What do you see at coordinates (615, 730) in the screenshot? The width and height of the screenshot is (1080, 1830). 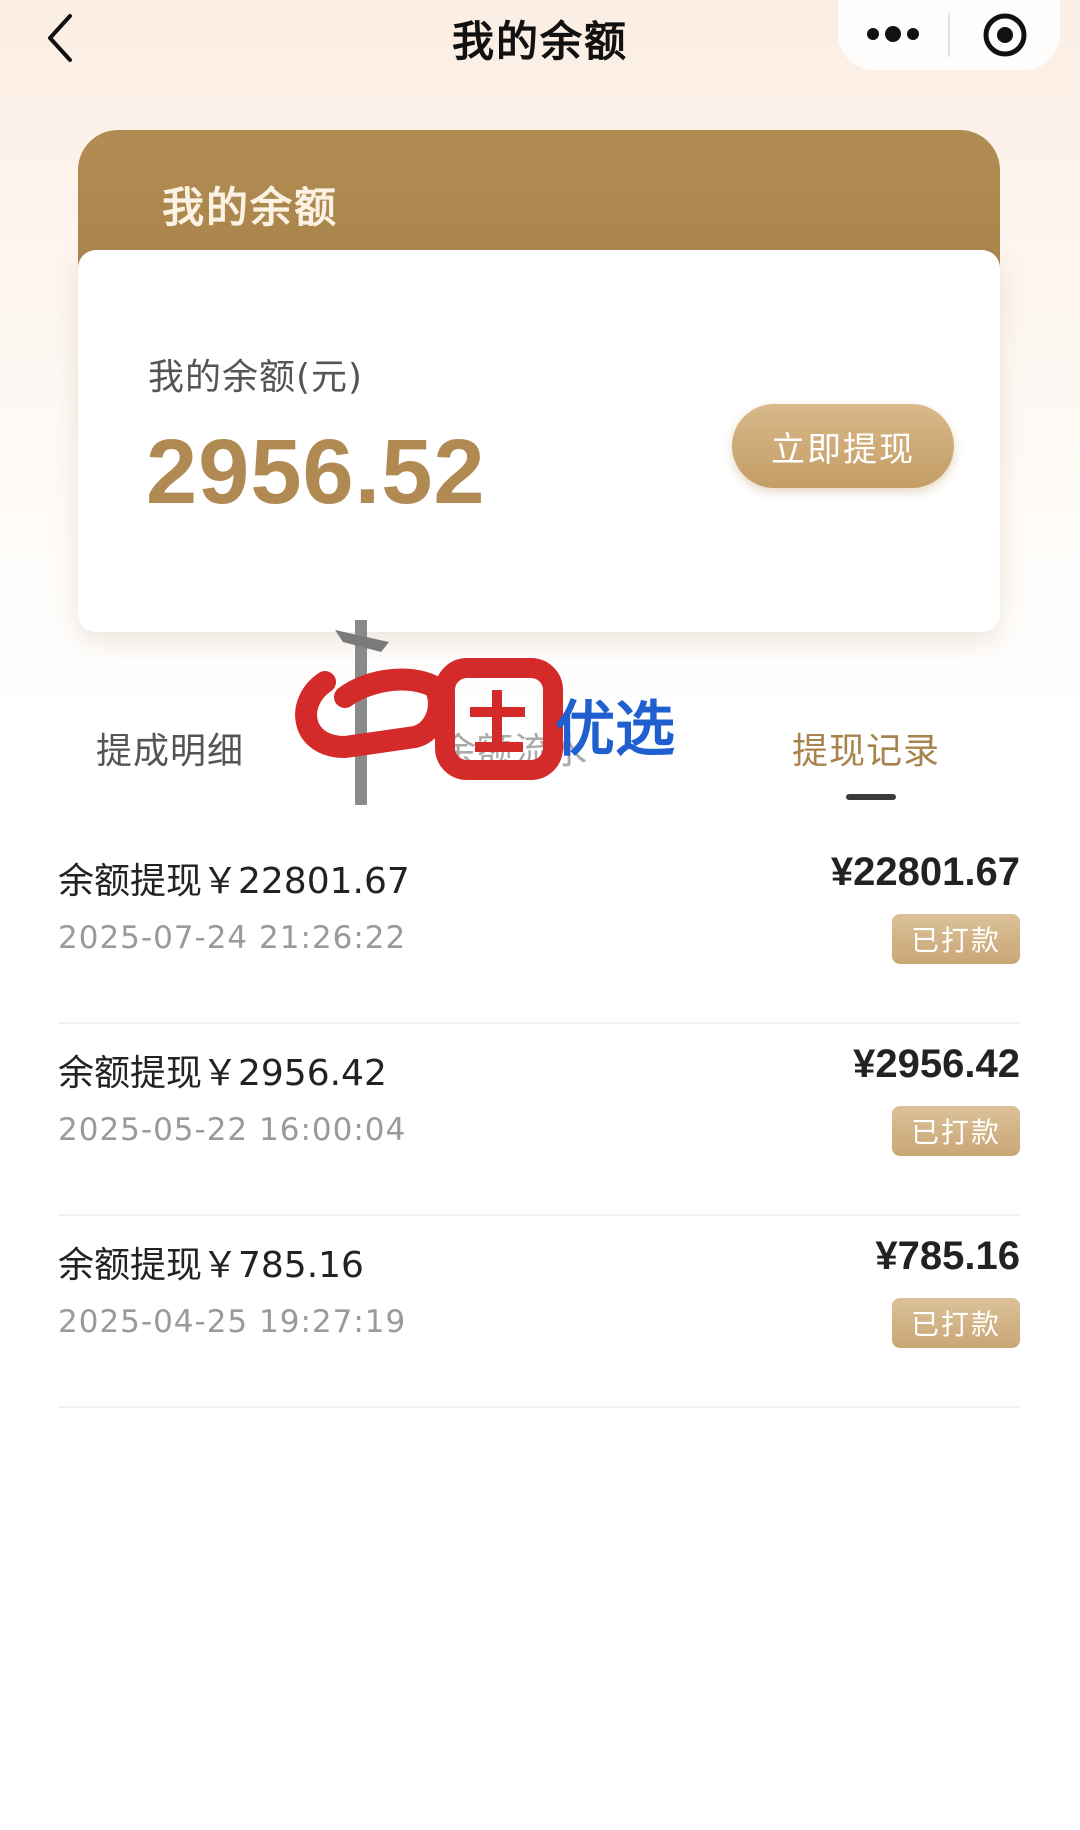 I see `watermark-text: 优选` at bounding box center [615, 730].